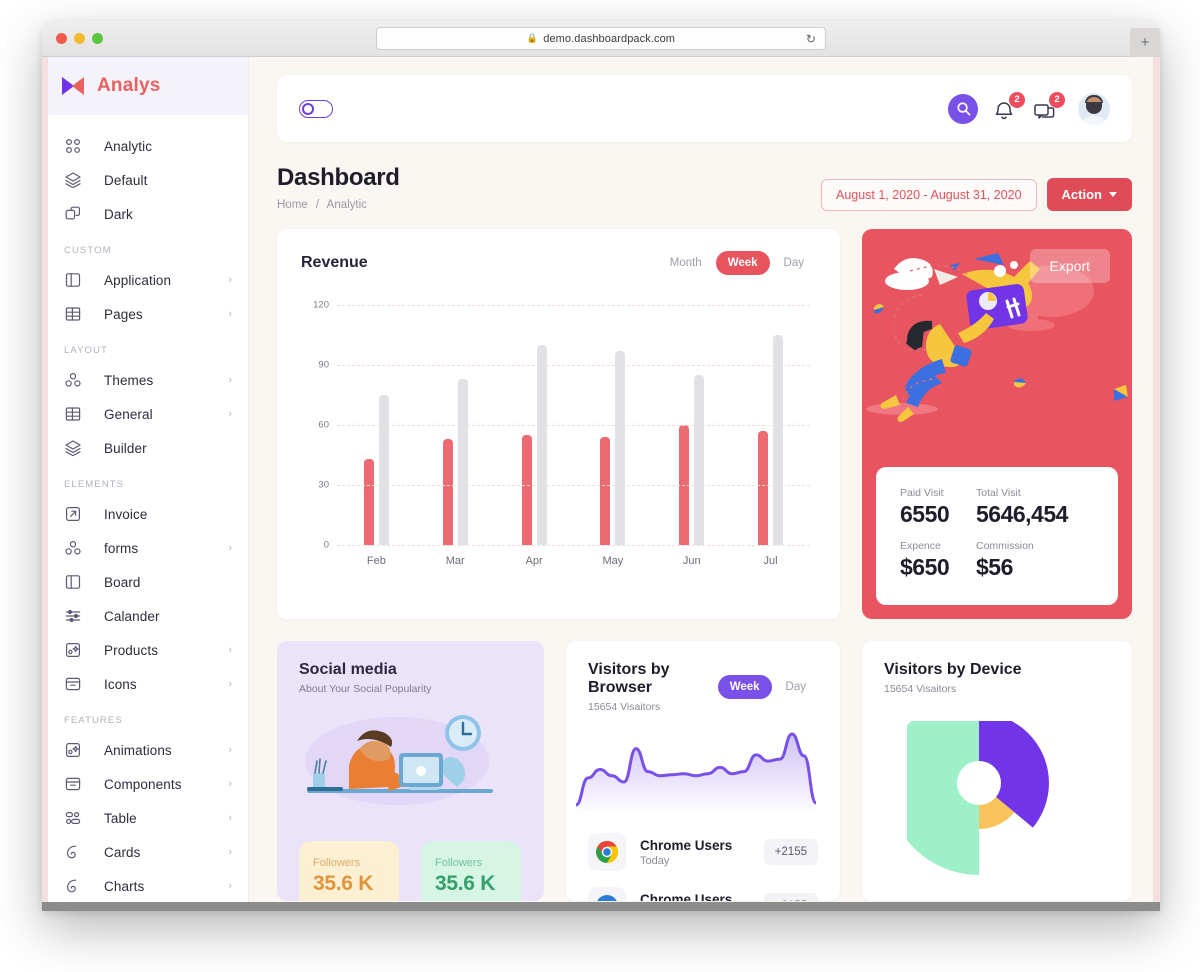  What do you see at coordinates (123, 314) in the screenshot?
I see `sidebar-item-label: Pages` at bounding box center [123, 314].